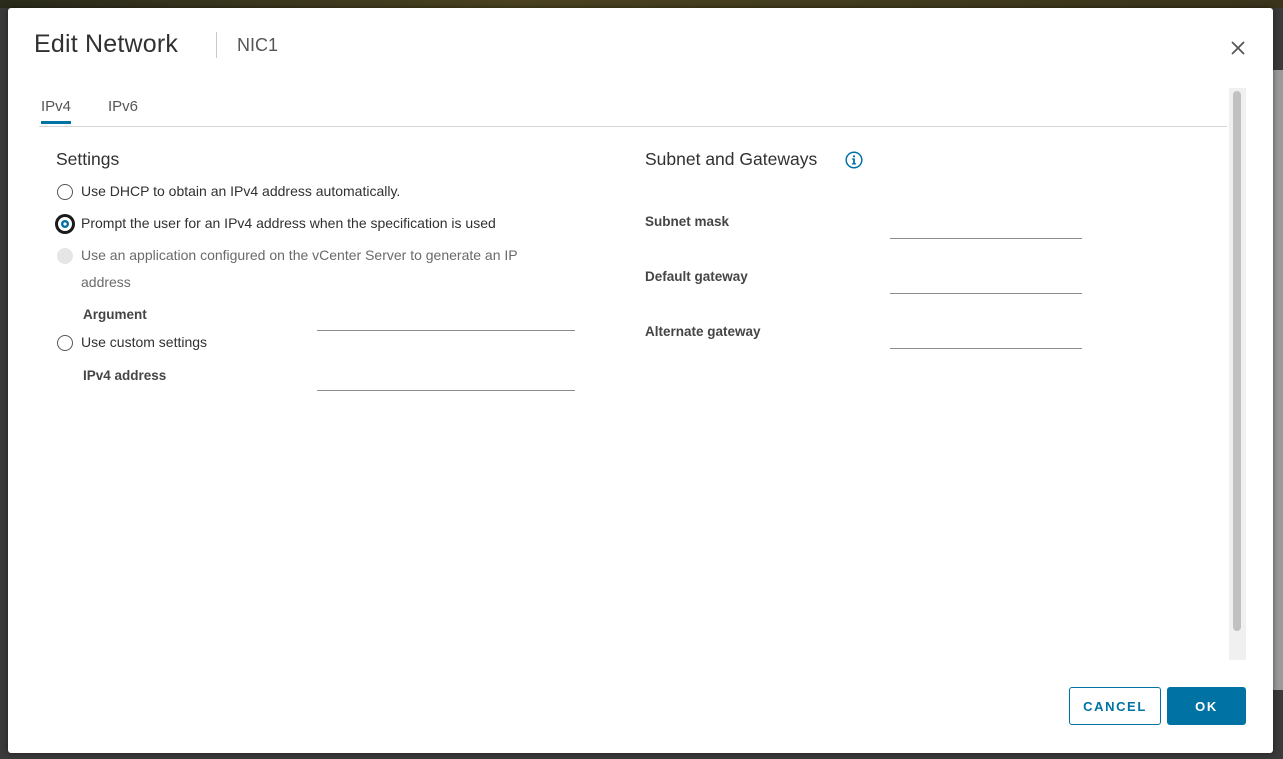  I want to click on tab-ipv4: IPv4, so click(56, 111).